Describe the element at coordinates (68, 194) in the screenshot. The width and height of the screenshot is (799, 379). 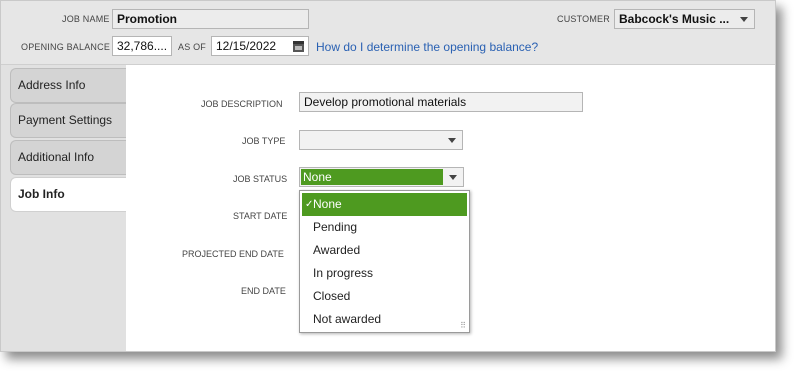
I see `tab-job-info: Job Info` at that location.